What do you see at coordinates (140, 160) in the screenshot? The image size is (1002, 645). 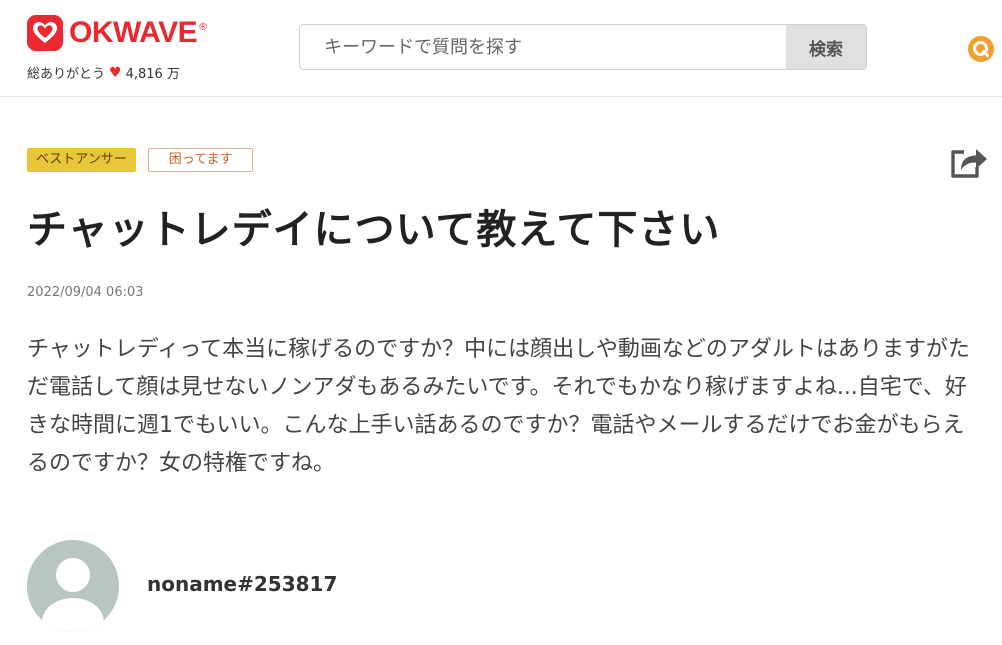 I see `question-tags: ベストアンサー 困ってます` at bounding box center [140, 160].